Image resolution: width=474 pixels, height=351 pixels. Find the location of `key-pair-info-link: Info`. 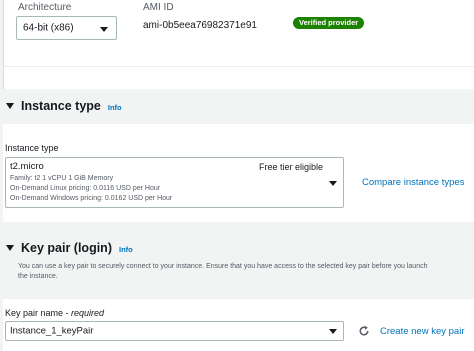

key-pair-info-link: Info is located at coordinates (126, 249).